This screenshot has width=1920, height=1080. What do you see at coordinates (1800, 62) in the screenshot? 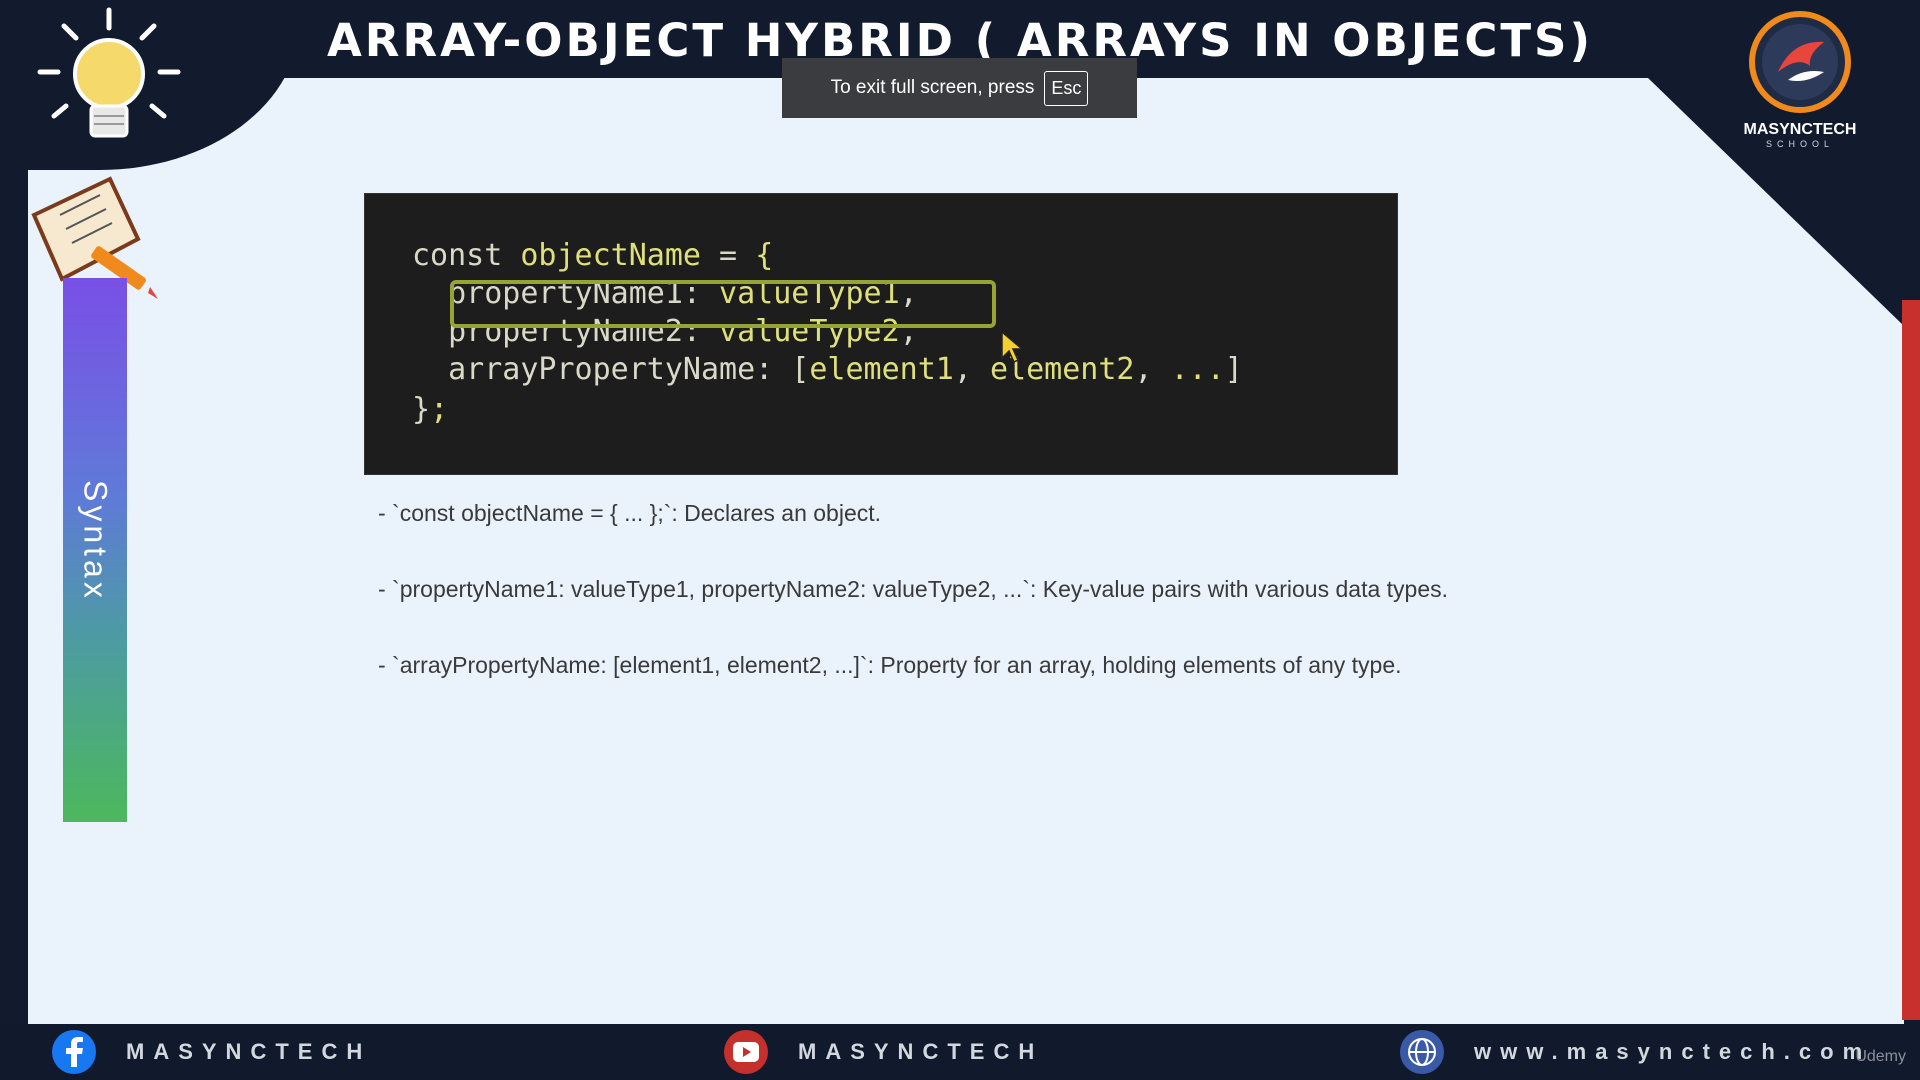
I see `logo-icon` at bounding box center [1800, 62].